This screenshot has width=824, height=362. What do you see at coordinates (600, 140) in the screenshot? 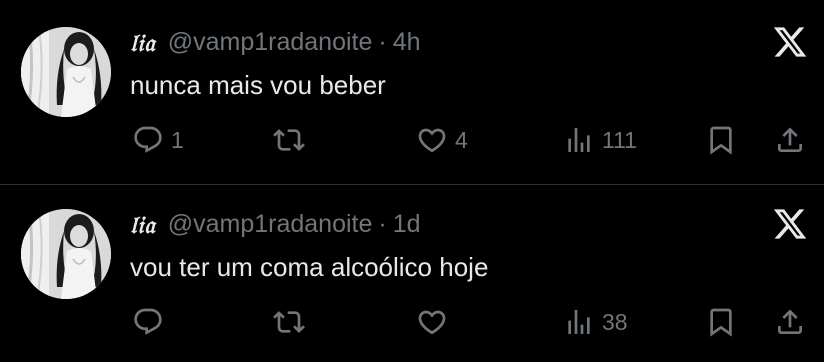
I see `views-button: 111` at bounding box center [600, 140].